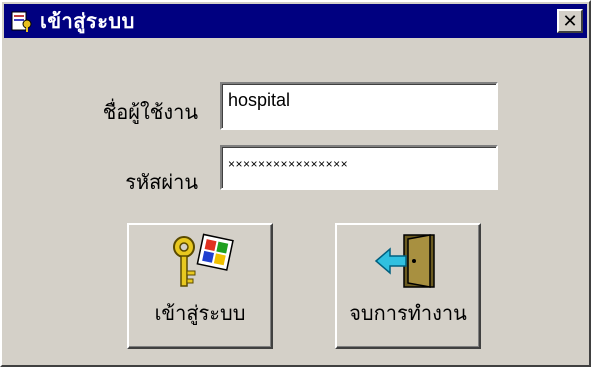 The width and height of the screenshot is (591, 367). I want to click on username-label: ชื่อผู้ใช้งาน, so click(150, 112).